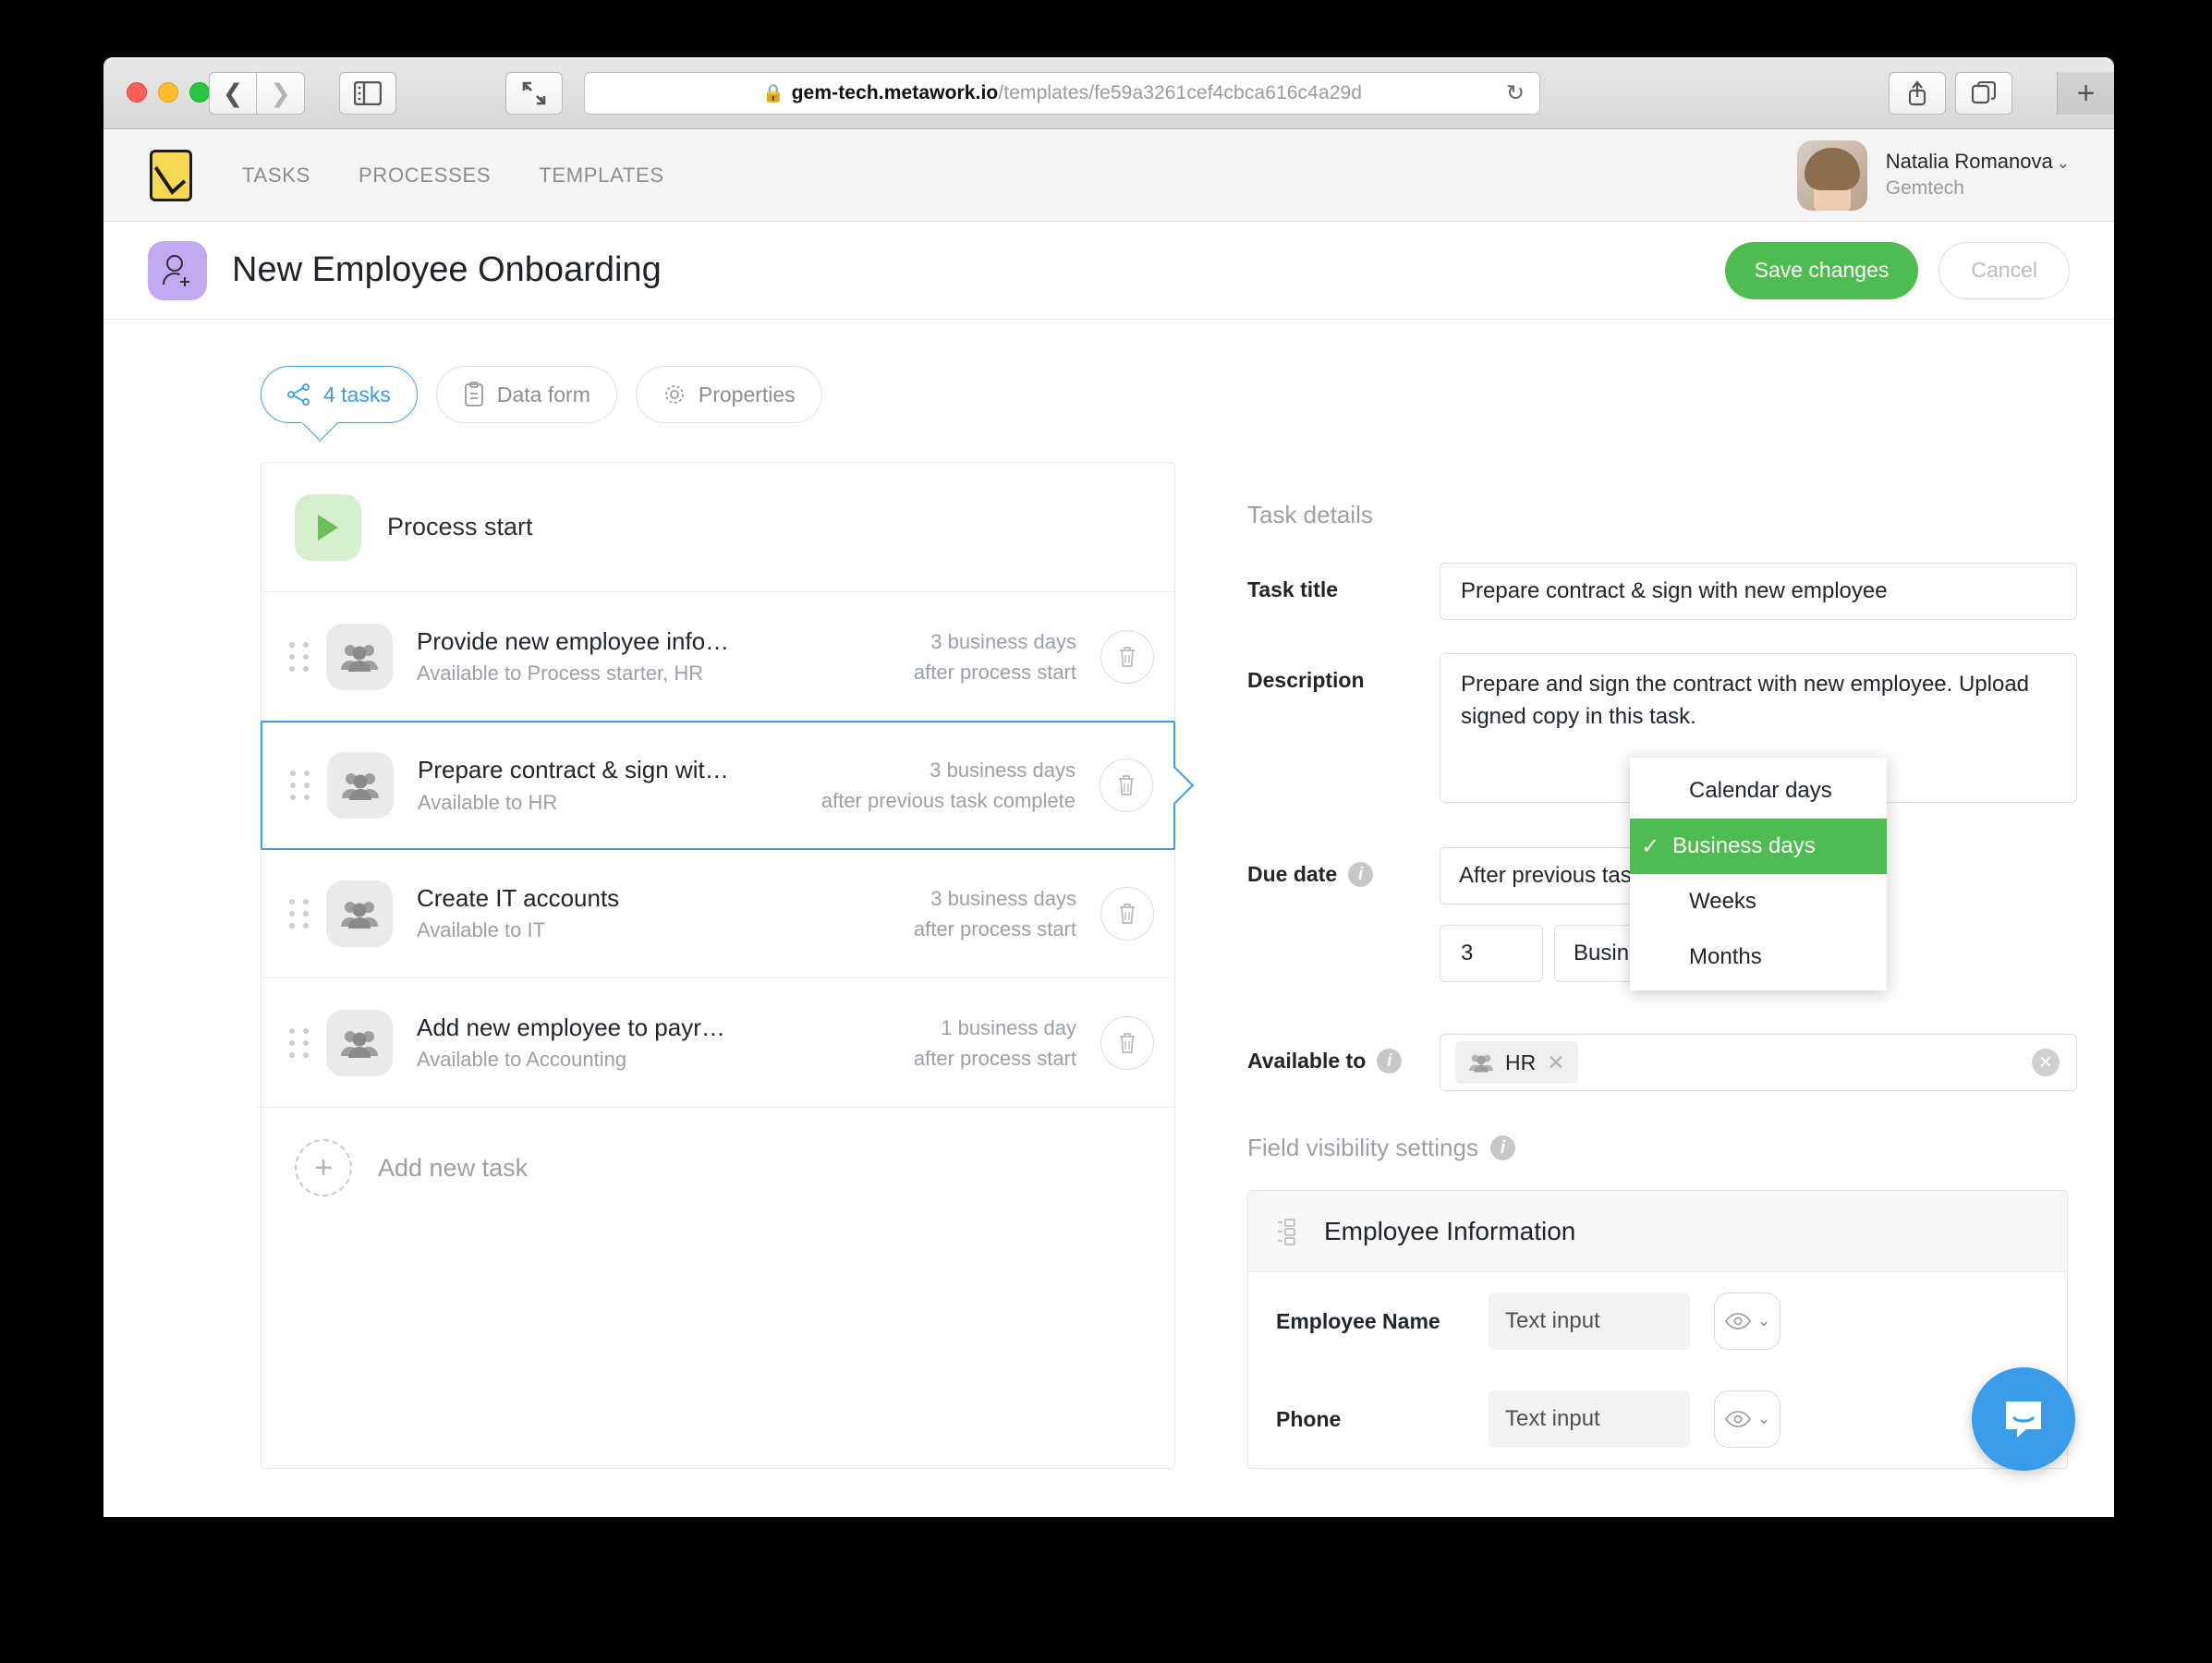 The image size is (2212, 1663). I want to click on nav-link-tasks: TASKS, so click(276, 176).